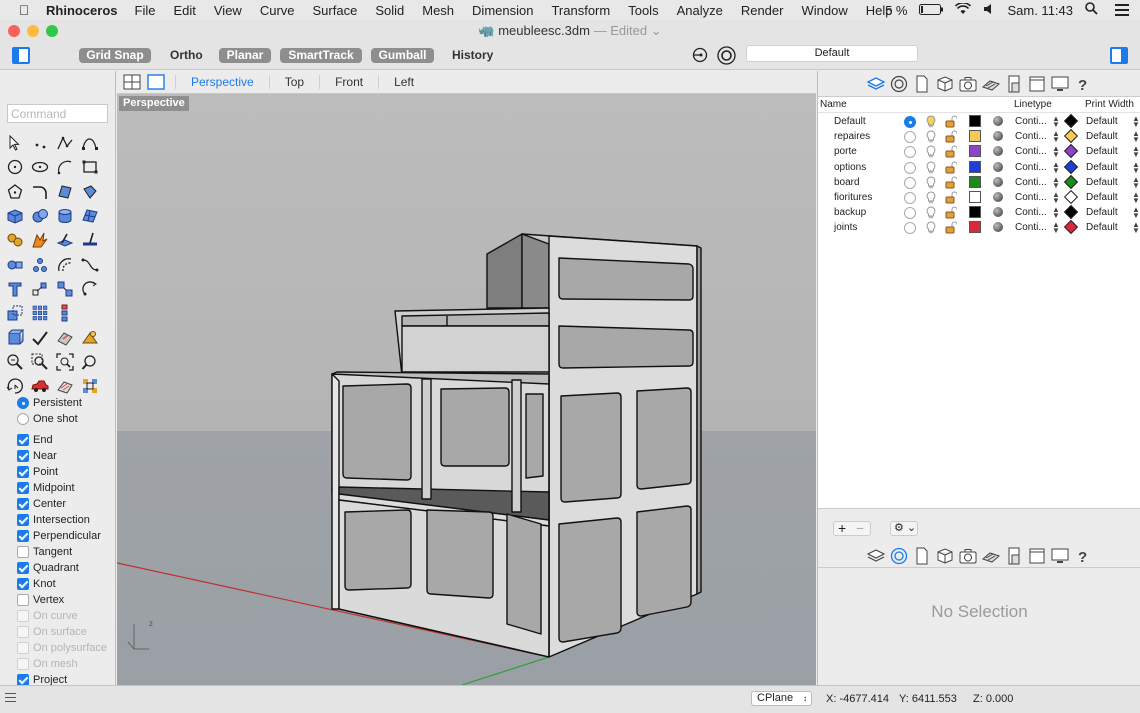 This screenshot has width=1140, height=713. I want to click on polygon-icon, so click(15, 192).